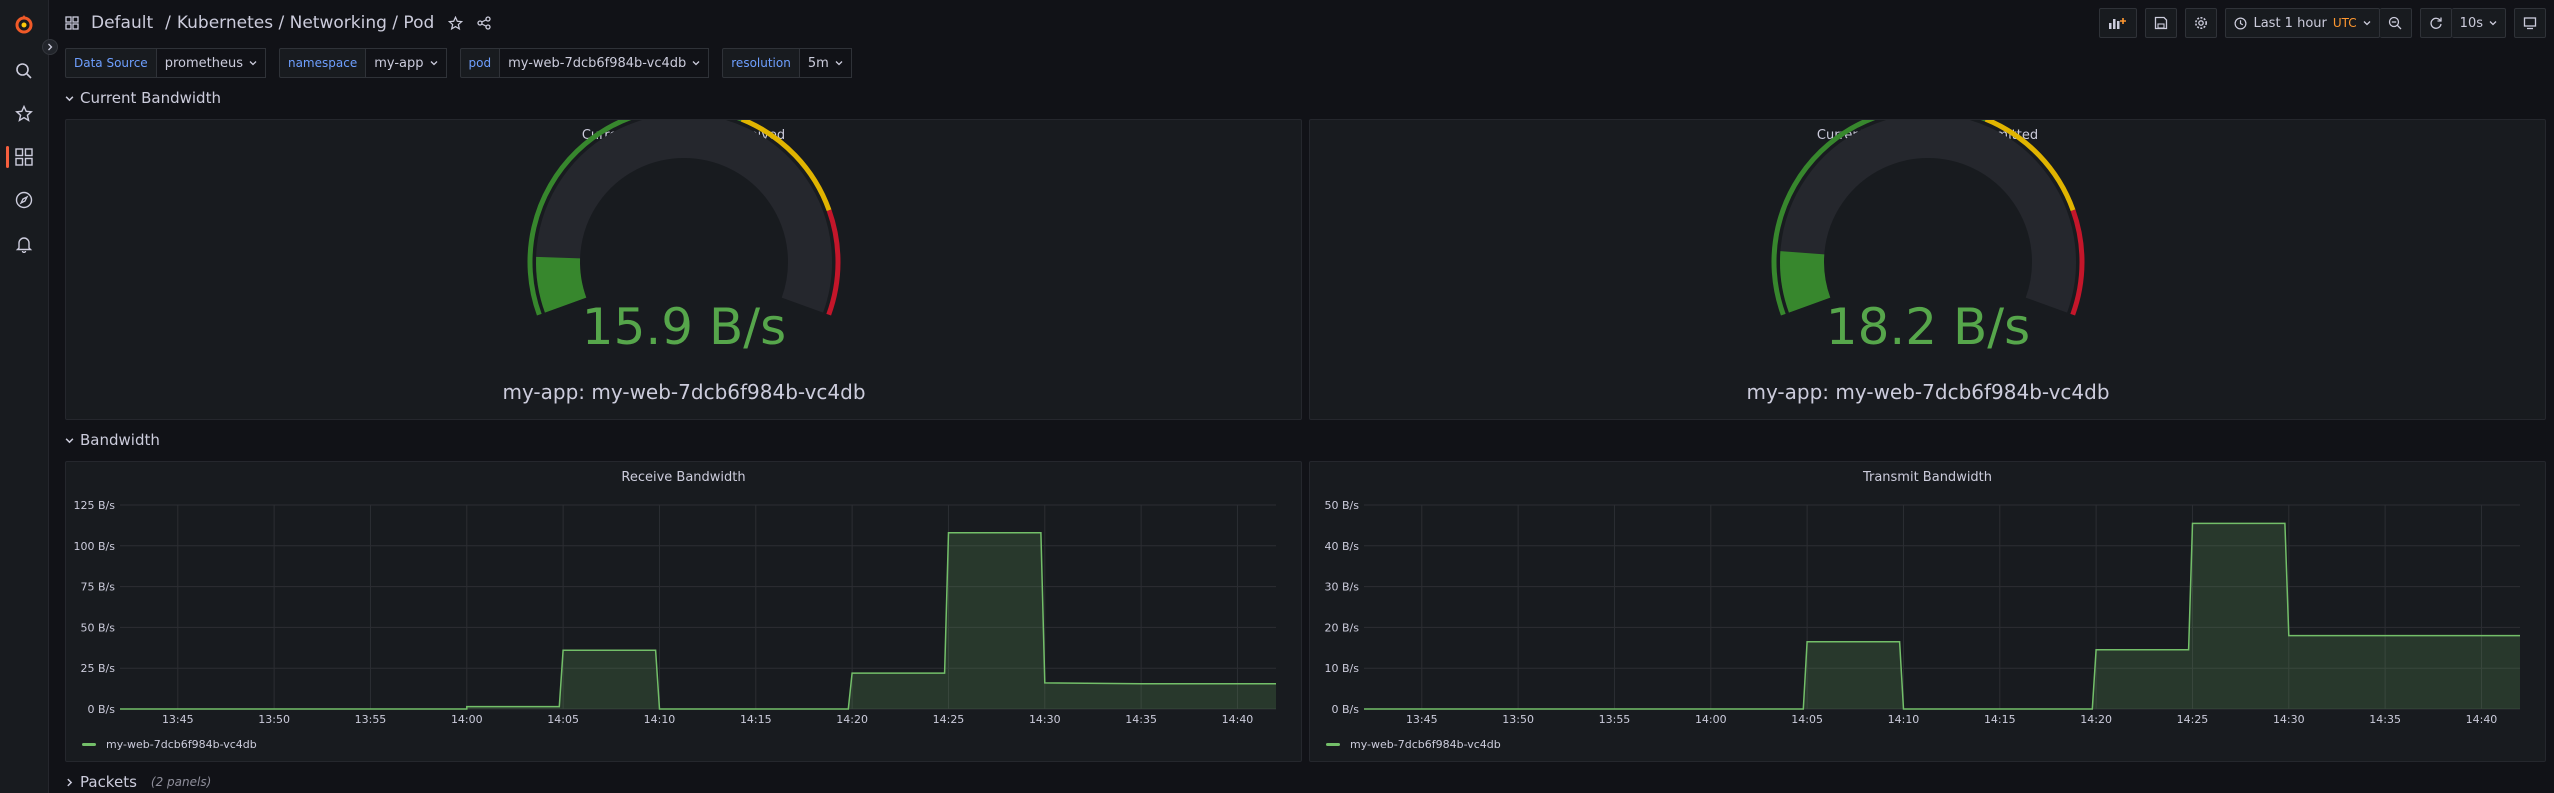 Image resolution: width=2554 pixels, height=793 pixels. I want to click on gear-icon, so click(2201, 23).